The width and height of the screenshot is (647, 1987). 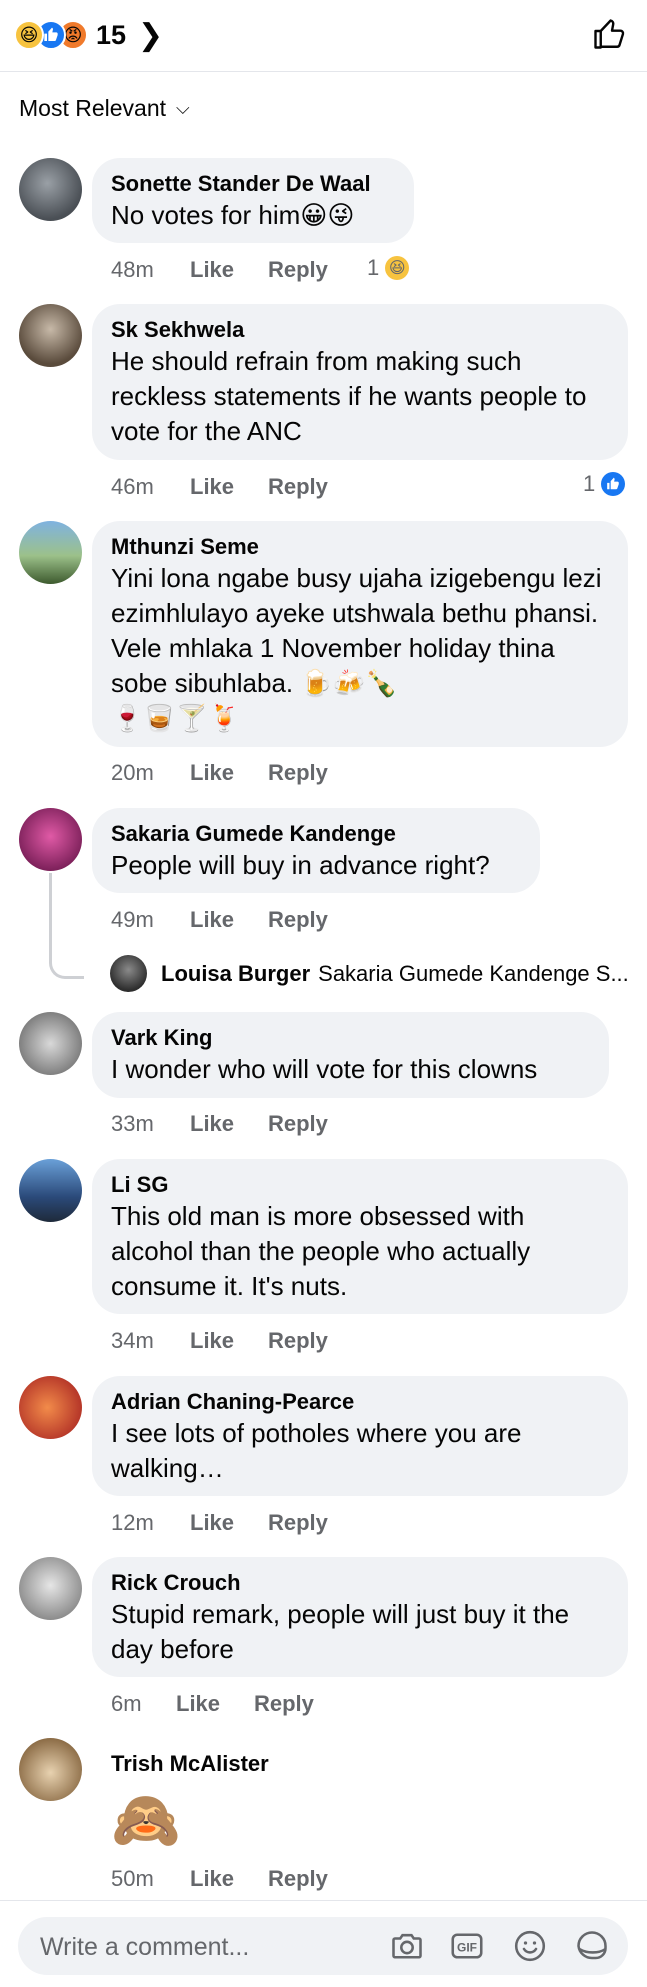 What do you see at coordinates (150, 1879) in the screenshot?
I see `comment-time: 50m` at bounding box center [150, 1879].